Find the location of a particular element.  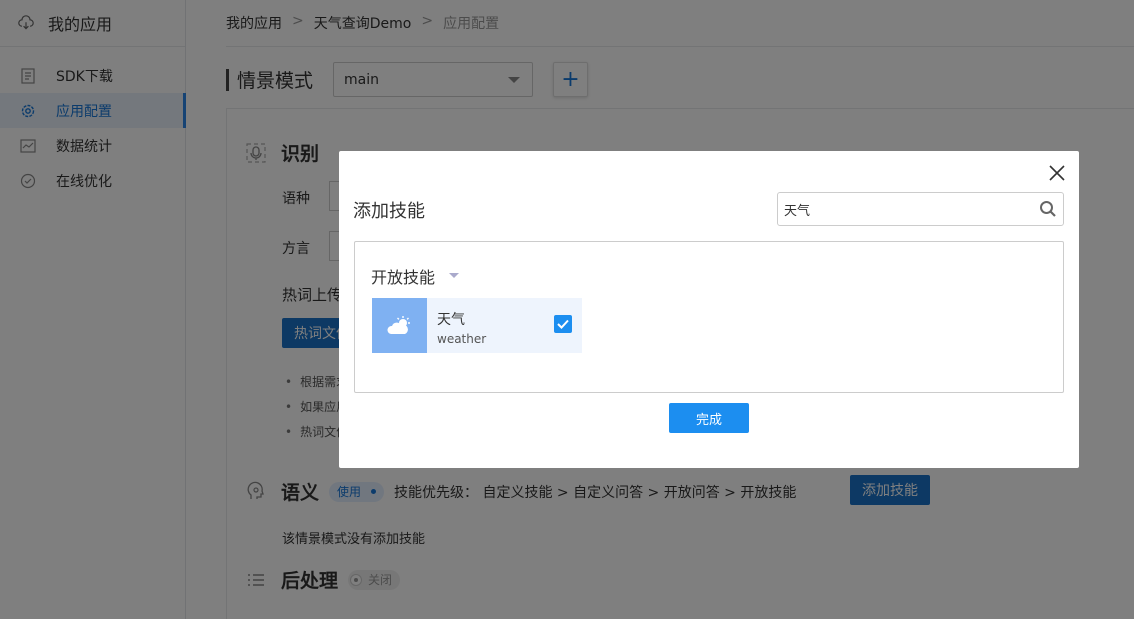

done-button: 完成 is located at coordinates (709, 418).